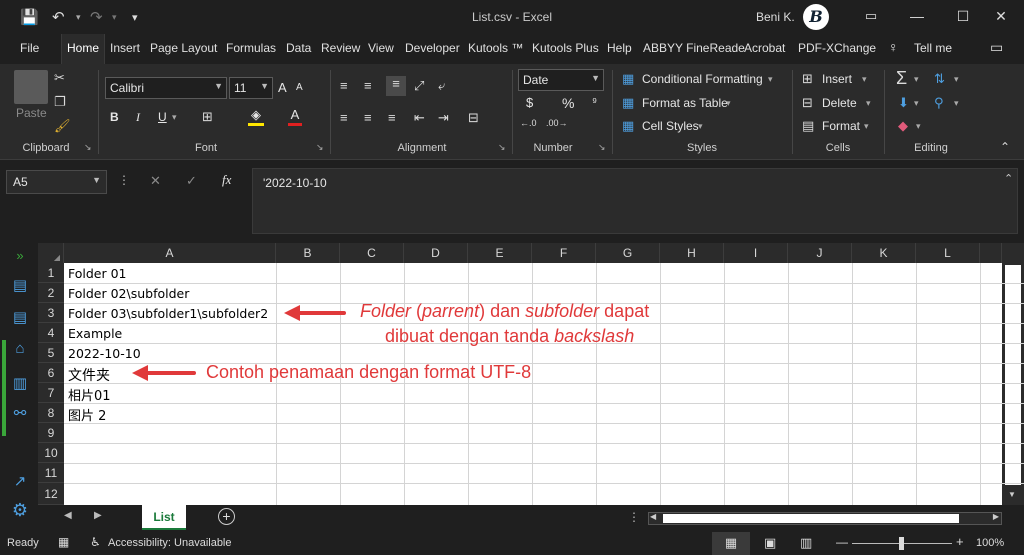 The height and width of the screenshot is (555, 1024). I want to click on cut-icon: ✂, so click(59, 78).